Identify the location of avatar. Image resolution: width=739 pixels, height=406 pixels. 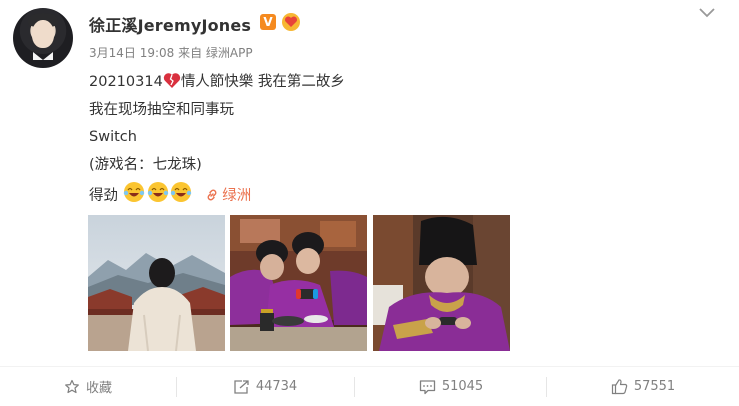
(43, 38).